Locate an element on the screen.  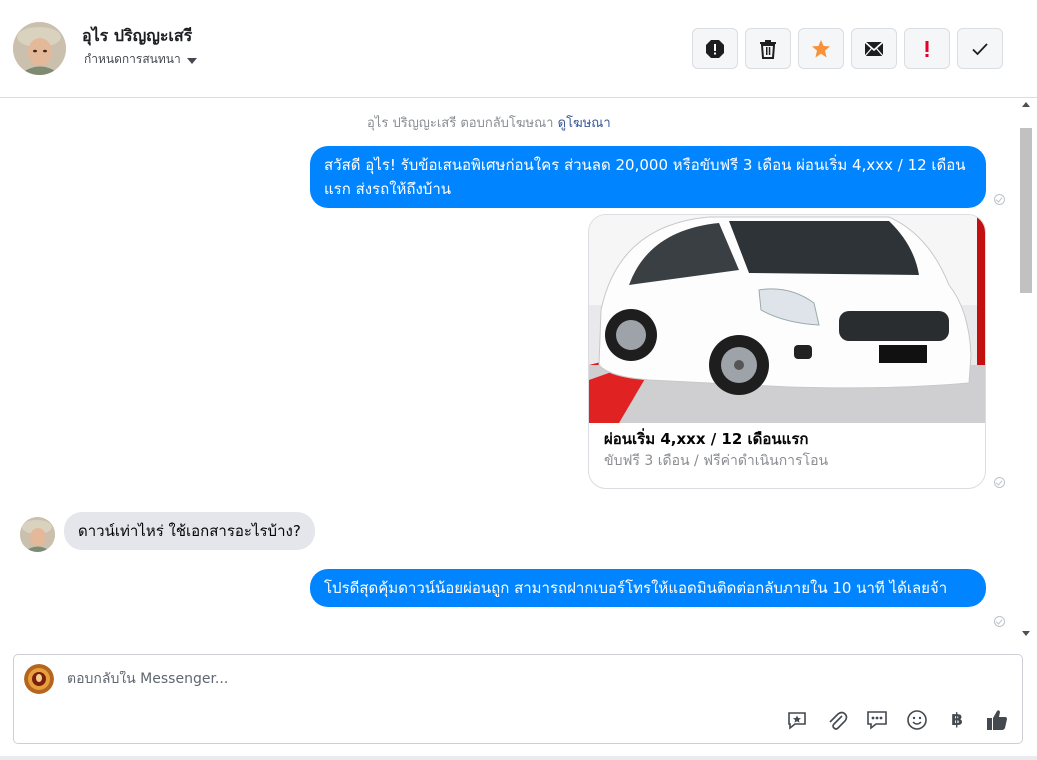
attachment-icon is located at coordinates (838, 720).